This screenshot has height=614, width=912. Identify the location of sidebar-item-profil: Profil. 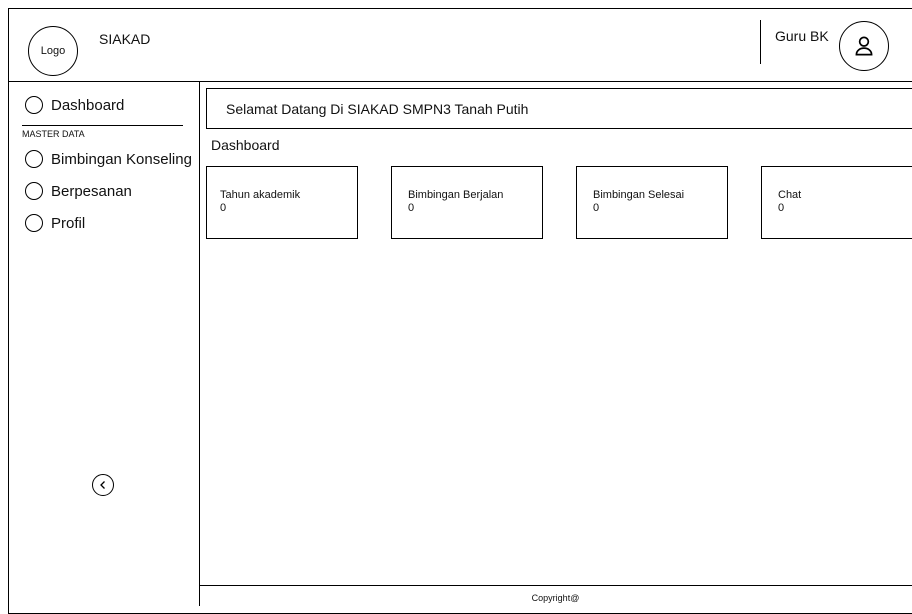
(55, 223).